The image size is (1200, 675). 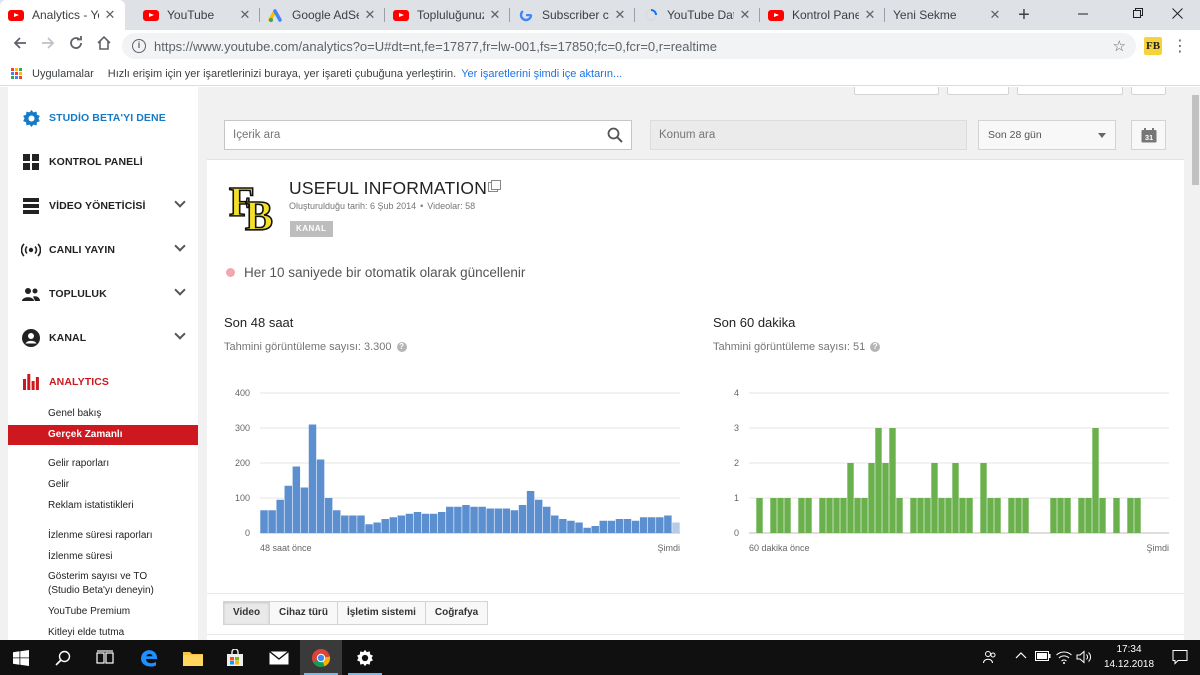 I want to click on browser-tab-community: Topluluğunuzu ✕, so click(x=447, y=15).